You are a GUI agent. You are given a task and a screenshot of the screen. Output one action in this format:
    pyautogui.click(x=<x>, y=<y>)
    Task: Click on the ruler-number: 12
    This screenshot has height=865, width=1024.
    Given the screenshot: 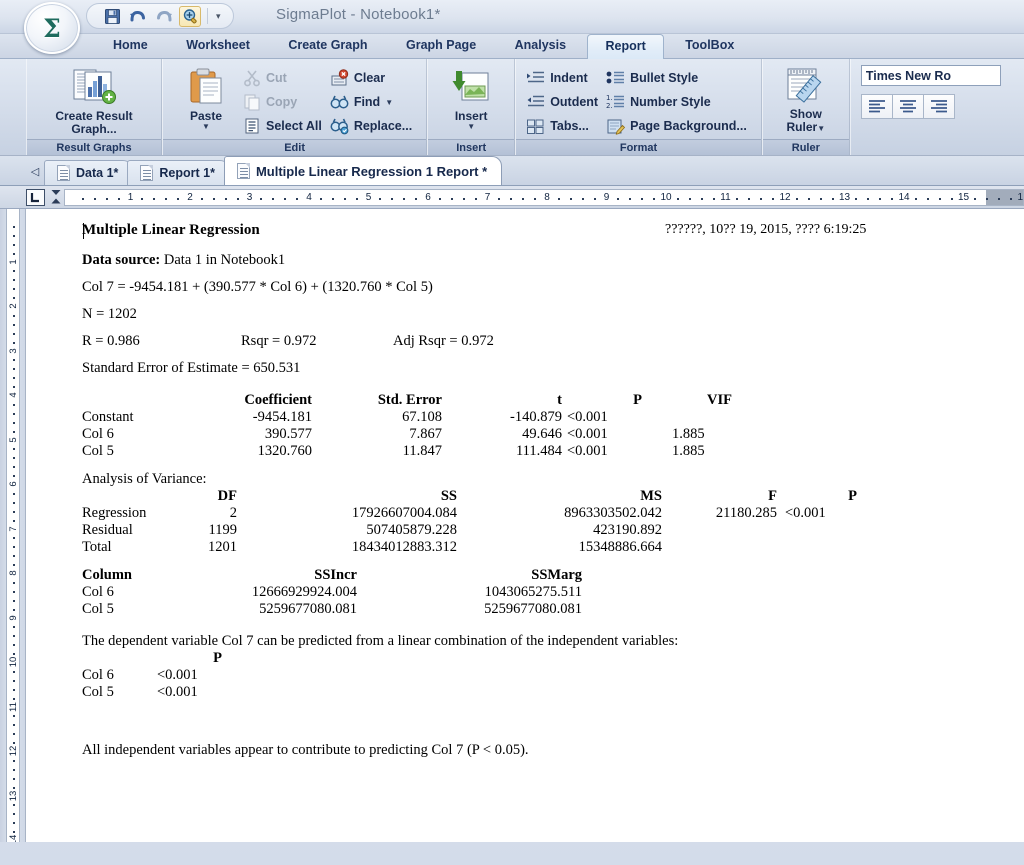 What is the action you would take?
    pyautogui.click(x=13, y=751)
    